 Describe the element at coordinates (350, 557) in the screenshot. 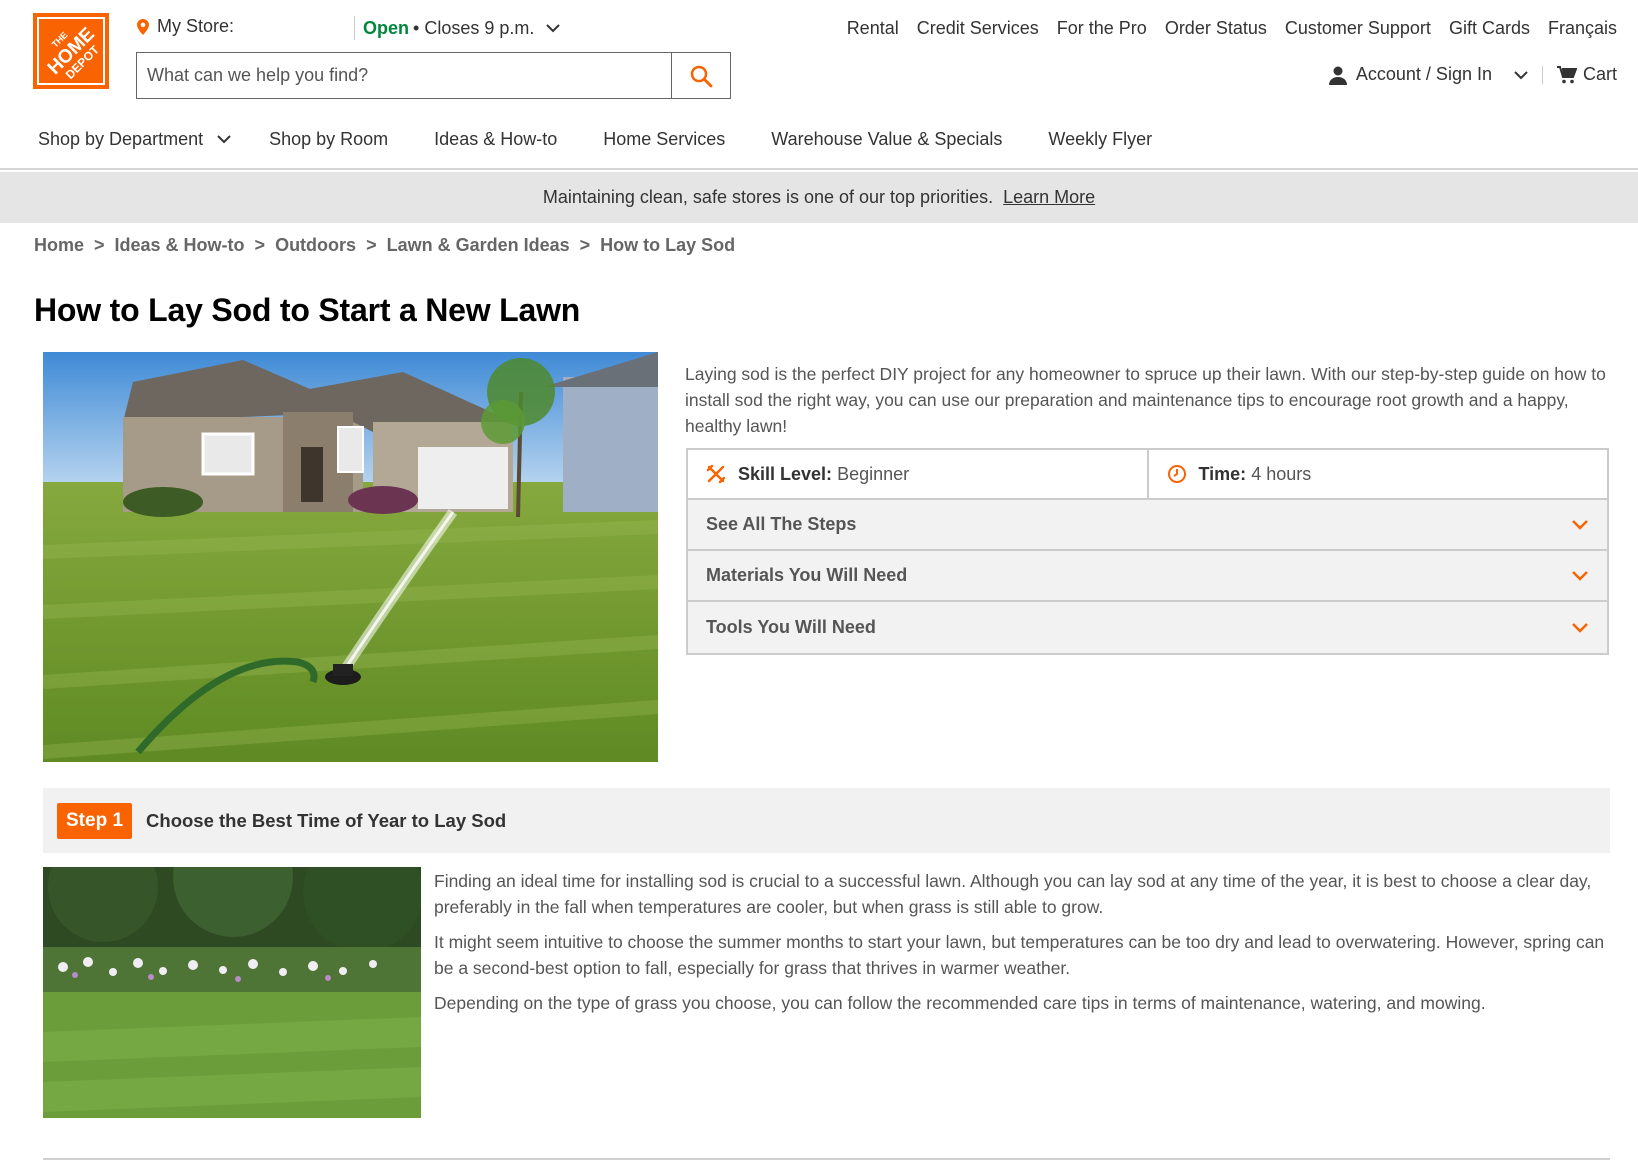

I see `hero-image` at that location.